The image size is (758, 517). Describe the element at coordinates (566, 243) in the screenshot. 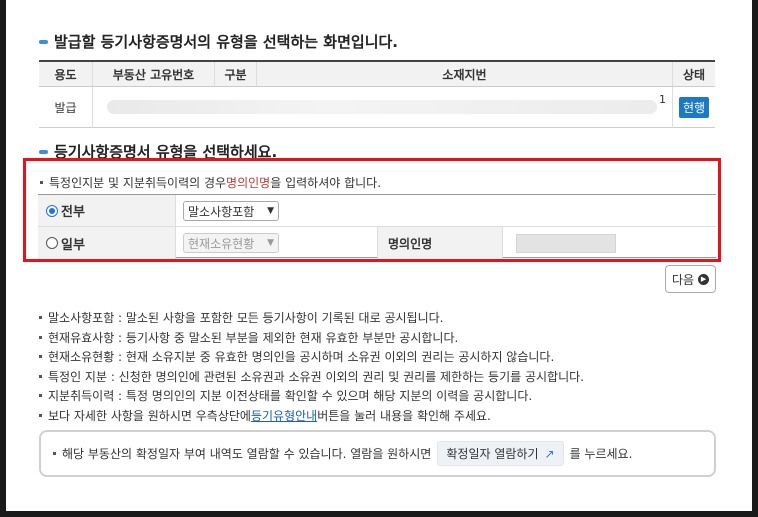

I see `owner-name-input` at that location.